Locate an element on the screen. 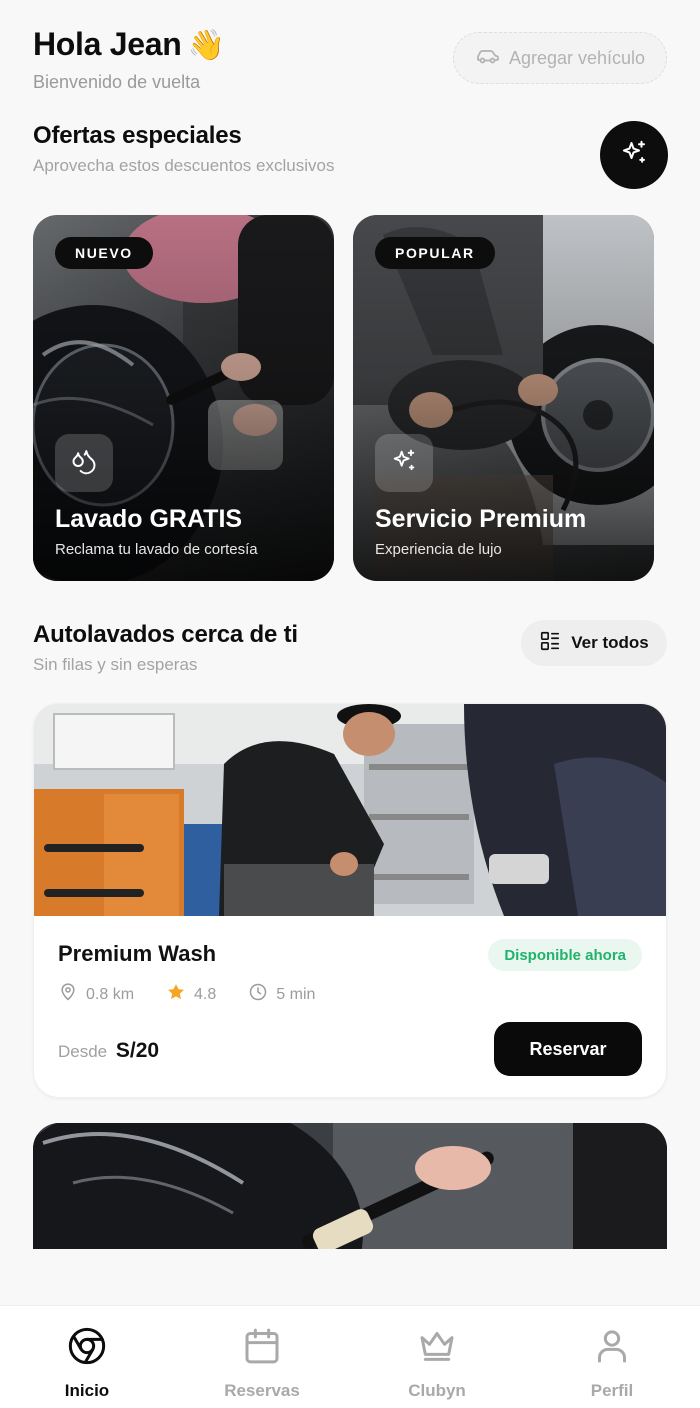 This screenshot has height=1408, width=700. offers-title: Ofertas especiales is located at coordinates (137, 135).